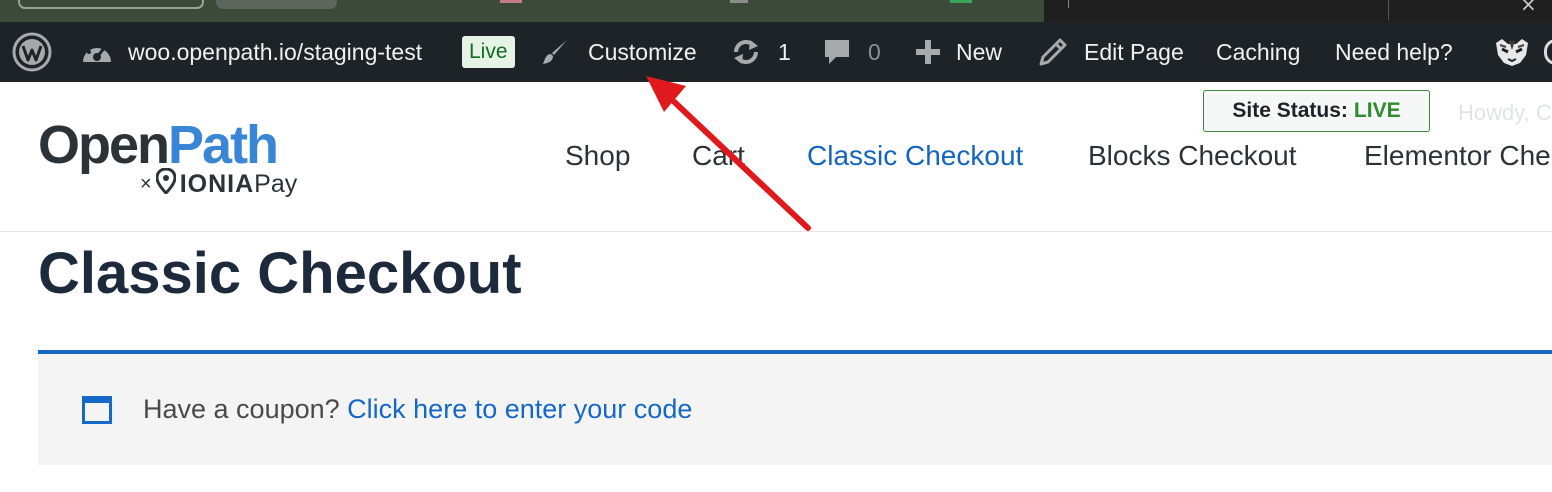 This screenshot has height=492, width=1552. I want to click on live-badge-label: Live, so click(488, 52).